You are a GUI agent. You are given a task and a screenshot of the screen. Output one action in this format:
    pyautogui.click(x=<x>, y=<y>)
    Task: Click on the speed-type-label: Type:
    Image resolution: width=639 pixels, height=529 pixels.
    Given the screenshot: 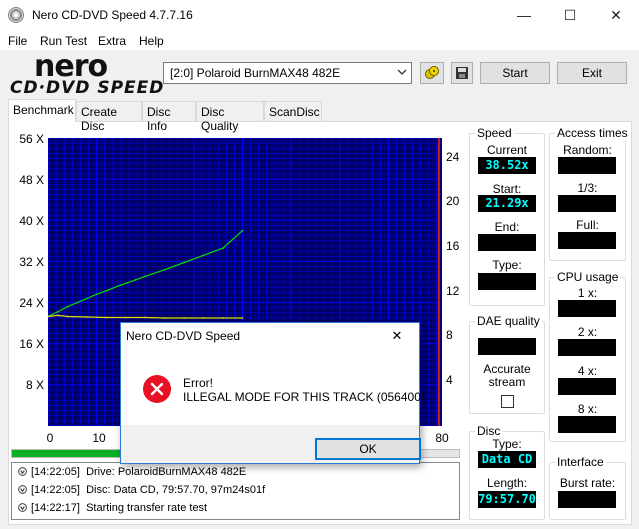 What is the action you would take?
    pyautogui.click(x=507, y=265)
    